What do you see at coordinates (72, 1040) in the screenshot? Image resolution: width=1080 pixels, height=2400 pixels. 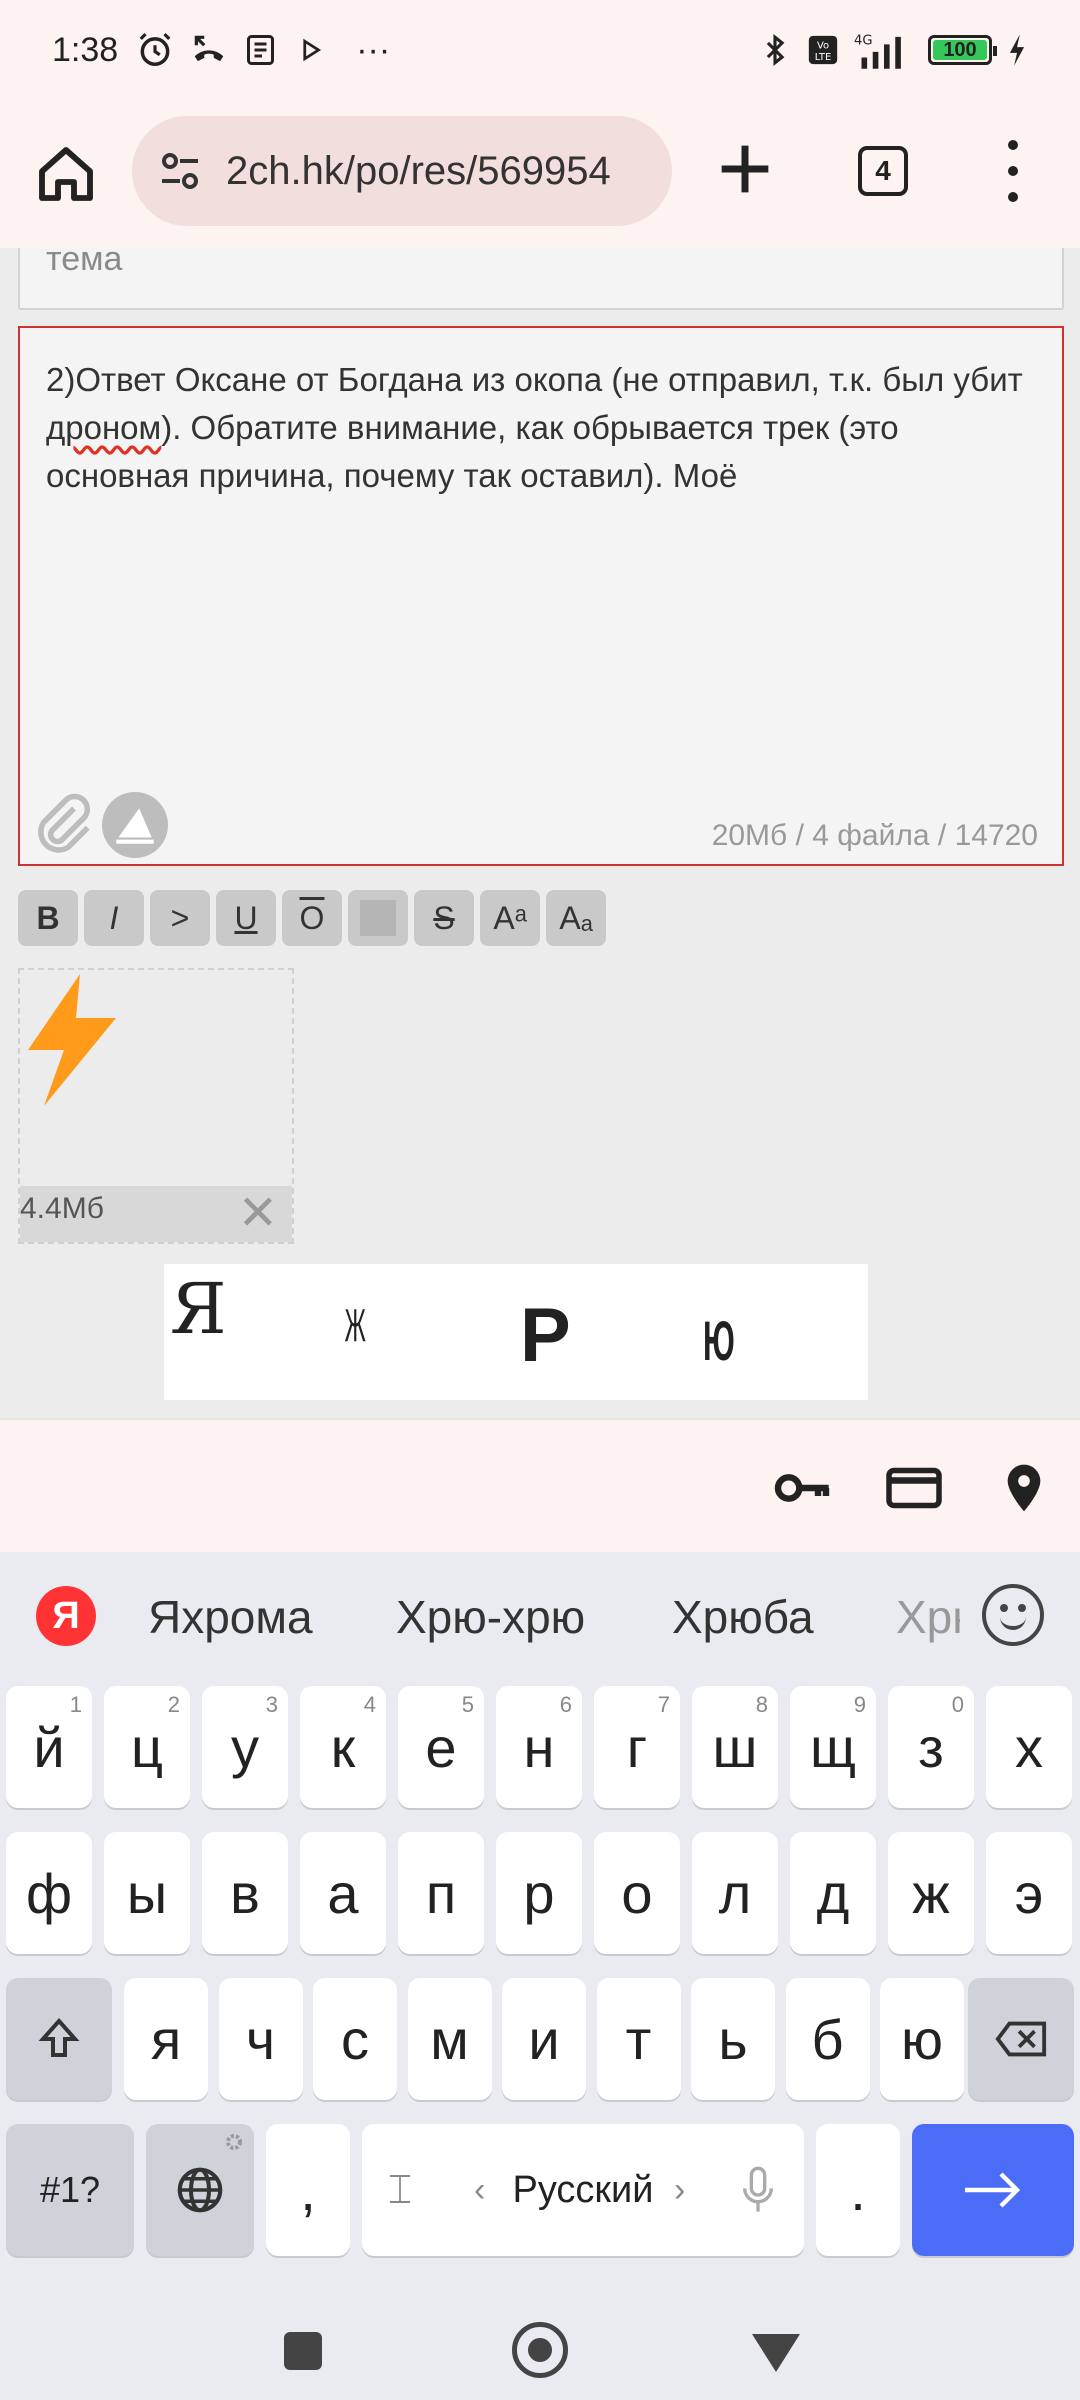 I see `lightning-icon` at bounding box center [72, 1040].